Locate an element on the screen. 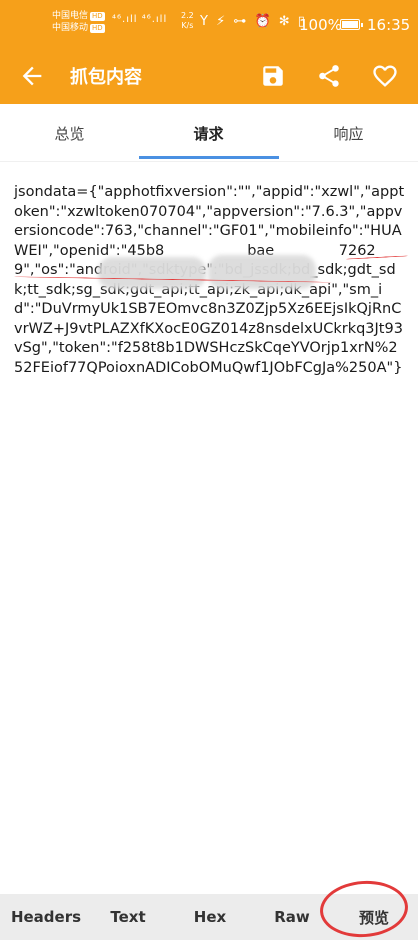  net-speed-unit: K/s is located at coordinates (187, 25).